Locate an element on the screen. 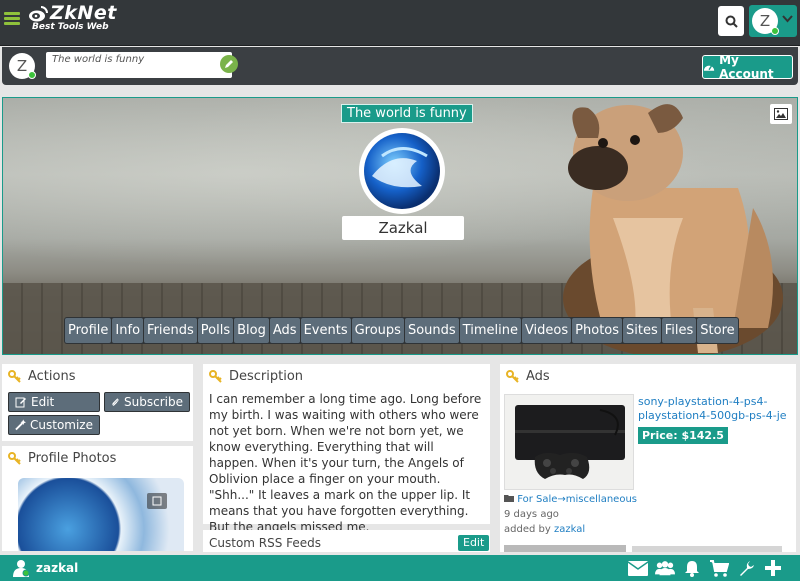 This screenshot has width=800, height=581. weibo-logo-icon is located at coordinates (38, 13).